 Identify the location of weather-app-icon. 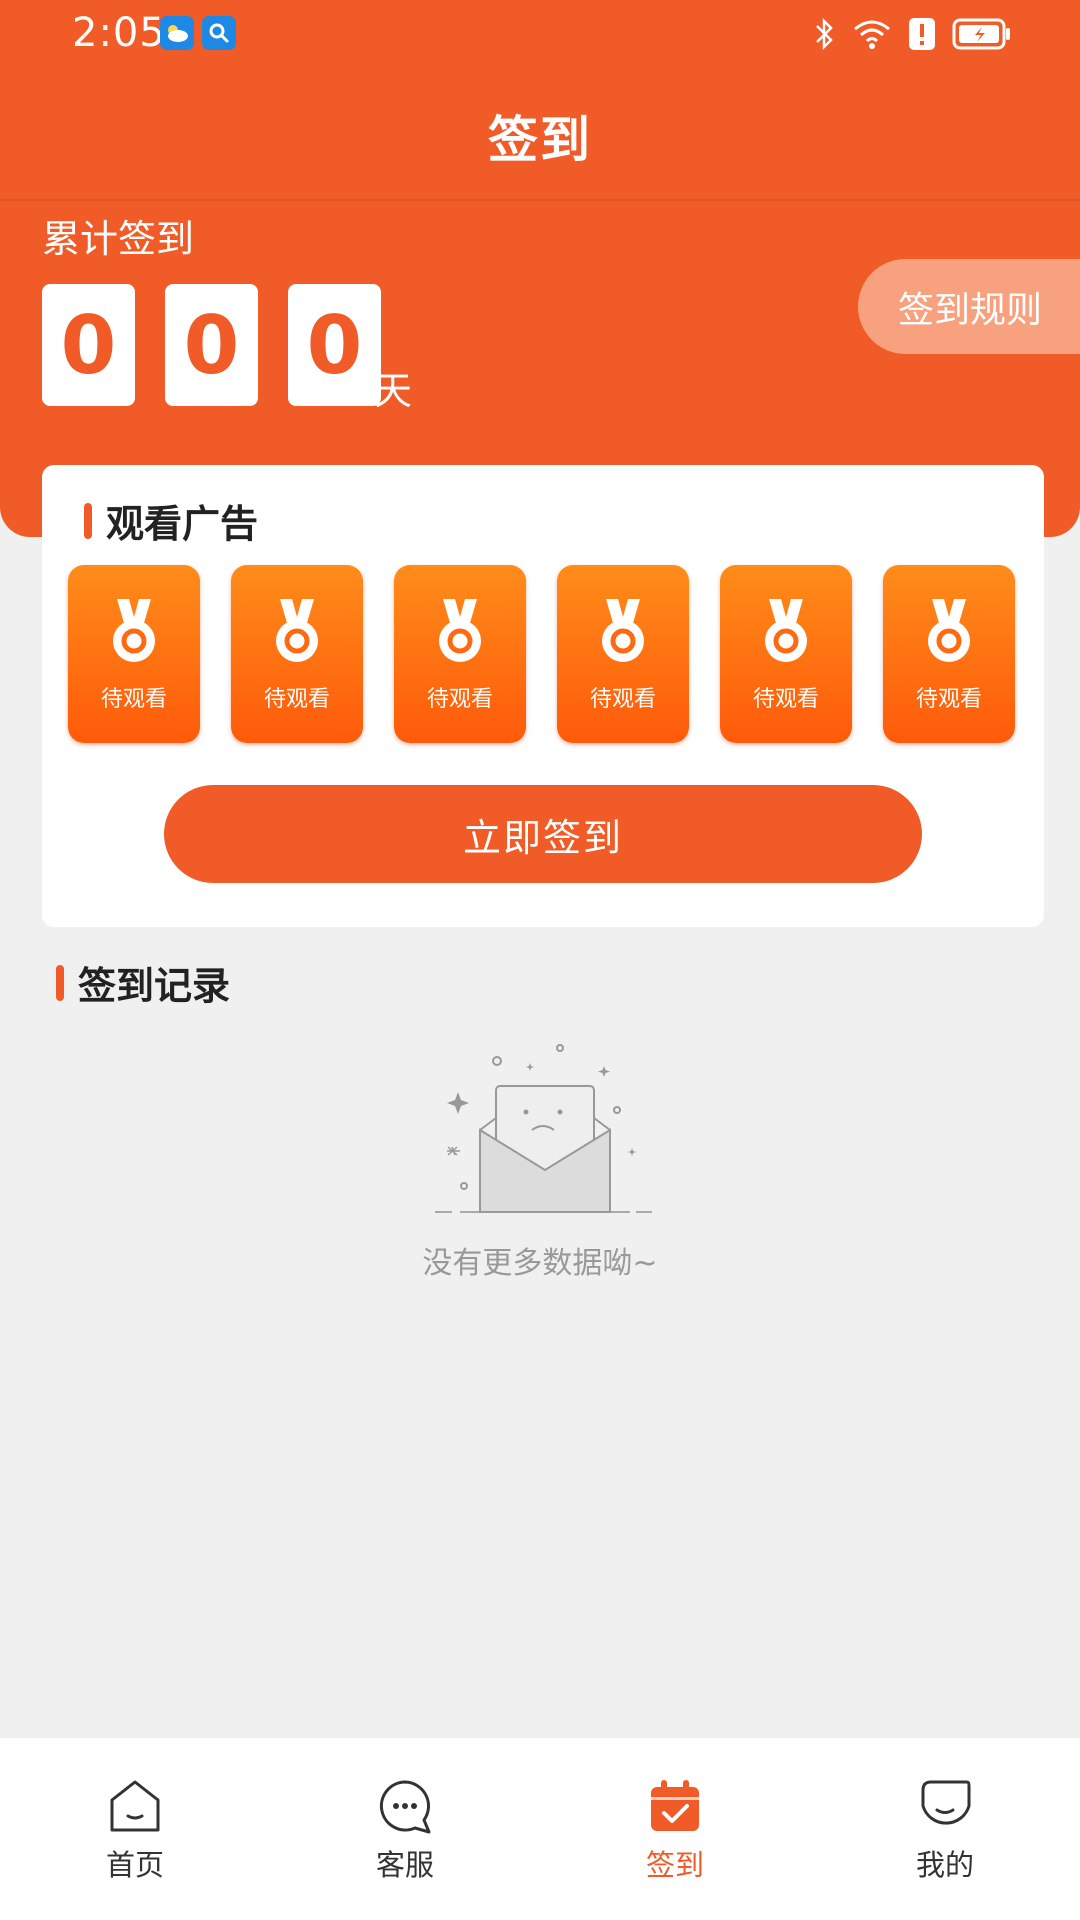
(177, 33).